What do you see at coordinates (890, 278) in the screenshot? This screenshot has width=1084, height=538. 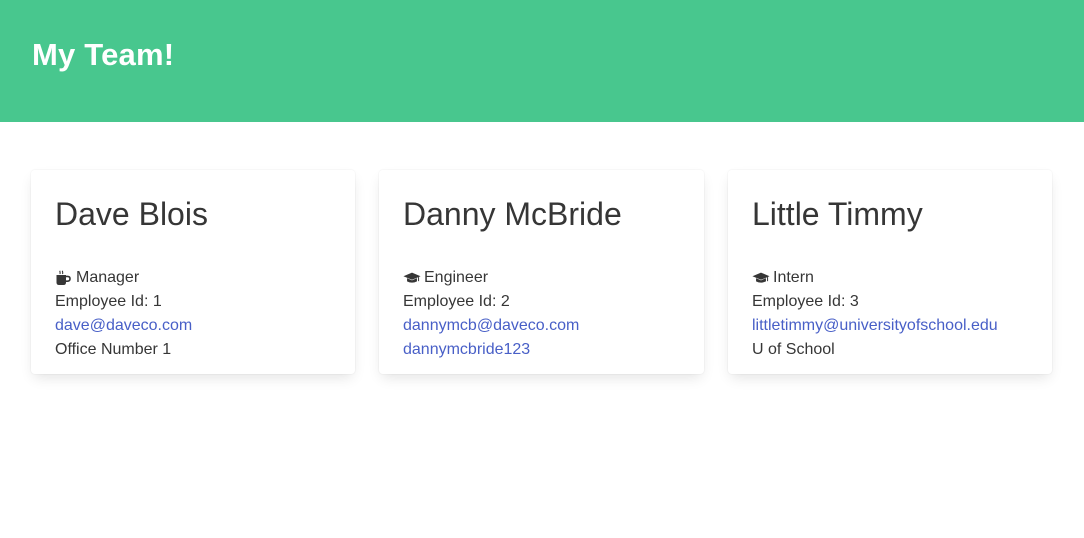 I see `employee-role: Intern` at bounding box center [890, 278].